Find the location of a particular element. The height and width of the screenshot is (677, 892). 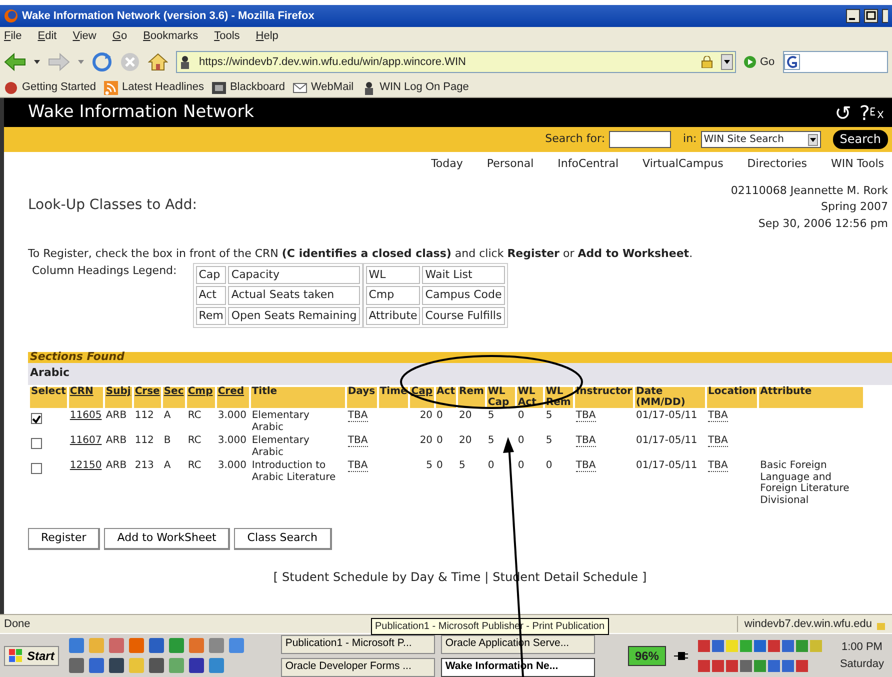

form-button: Register is located at coordinates (64, 539).